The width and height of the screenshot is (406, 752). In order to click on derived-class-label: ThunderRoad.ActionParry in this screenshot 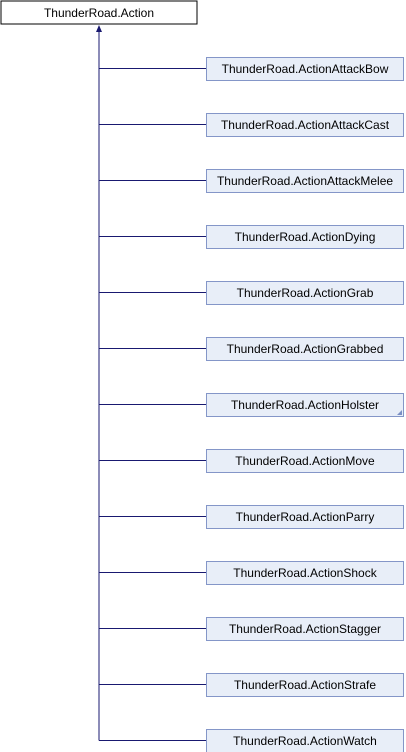, I will do `click(305, 517)`.